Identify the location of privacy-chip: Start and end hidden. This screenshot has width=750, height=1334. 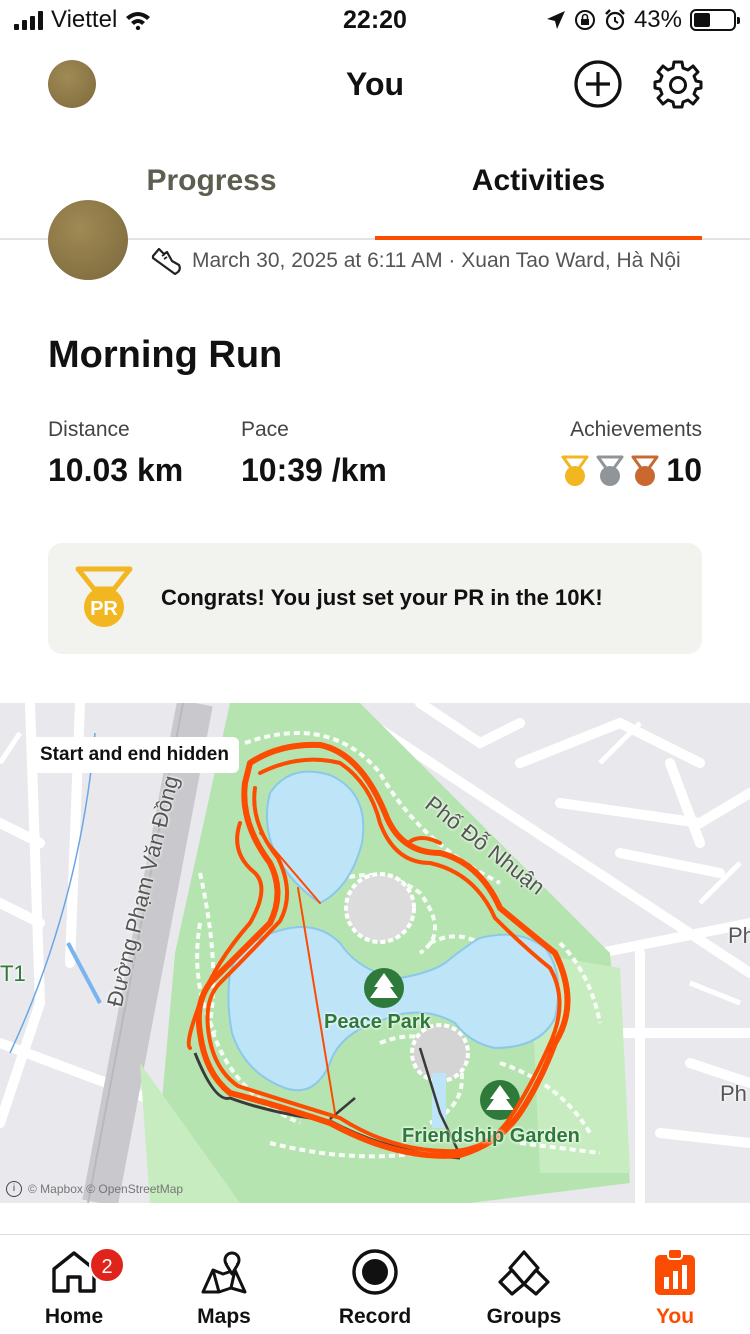
(134, 755).